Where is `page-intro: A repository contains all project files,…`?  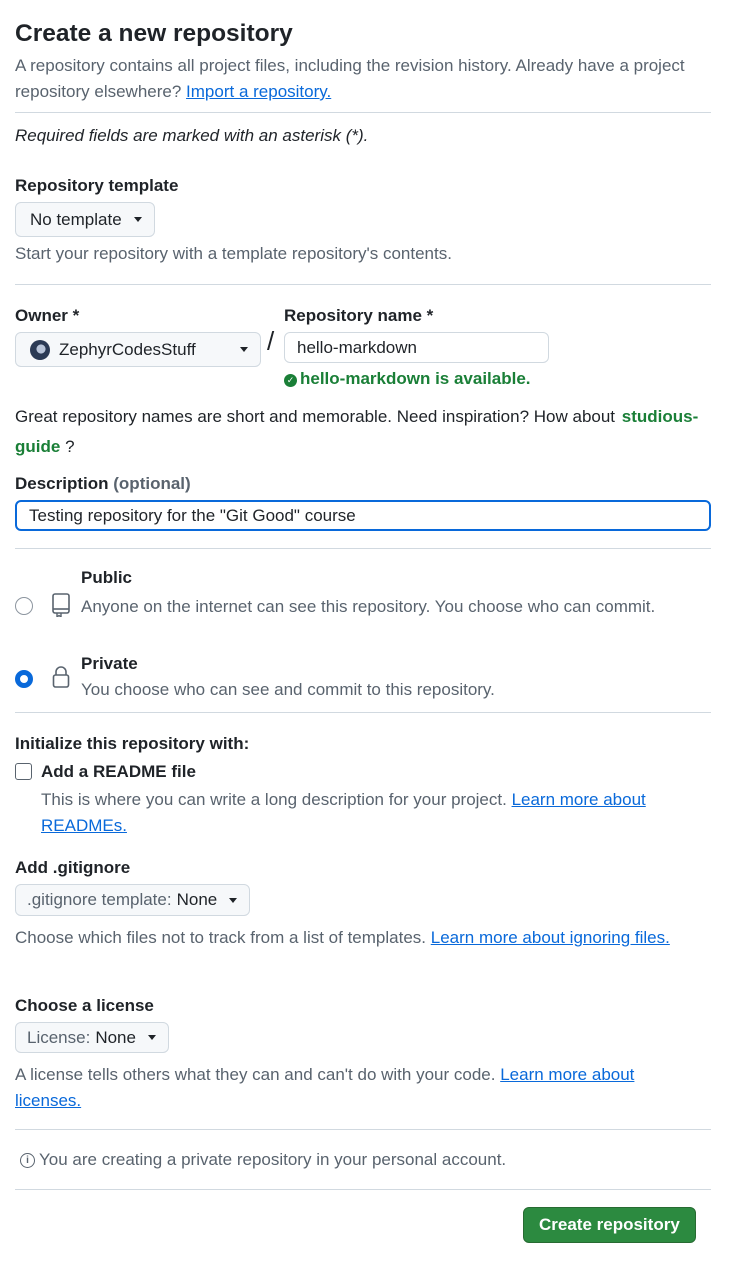
page-intro: A repository contains all project files,… is located at coordinates (363, 79).